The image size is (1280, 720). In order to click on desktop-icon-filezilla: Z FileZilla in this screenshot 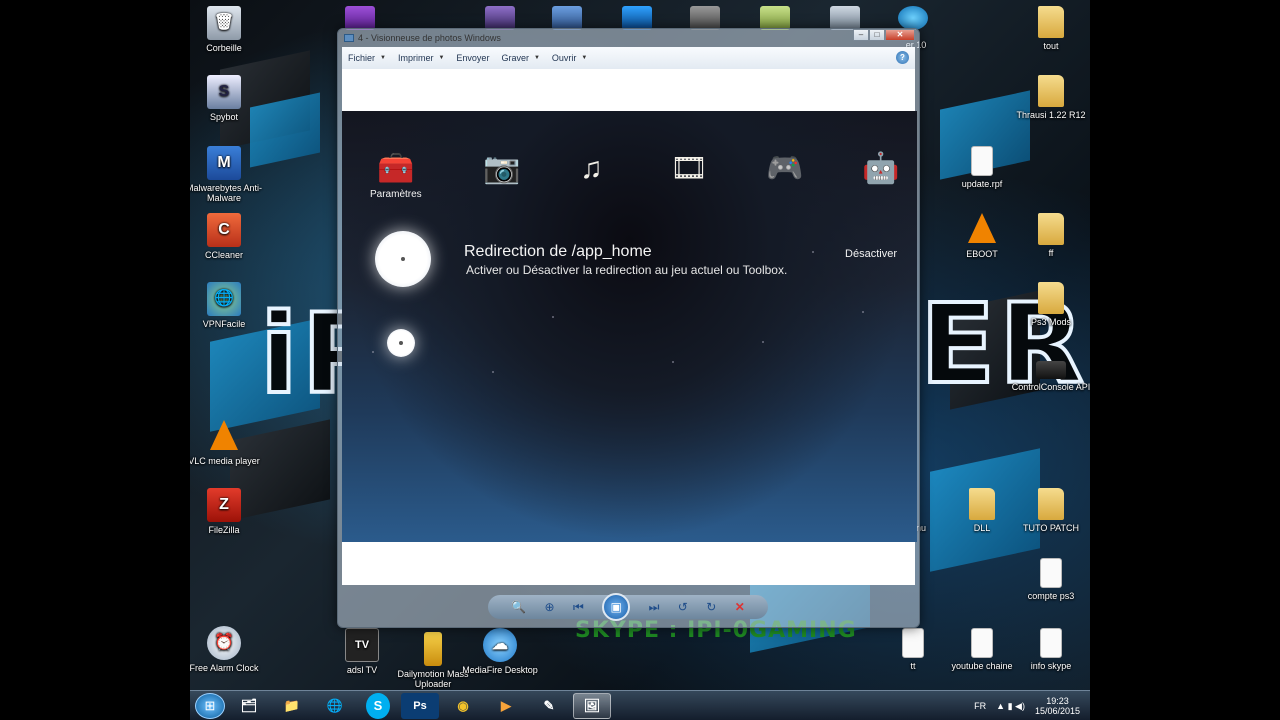, I will do `click(227, 511)`.